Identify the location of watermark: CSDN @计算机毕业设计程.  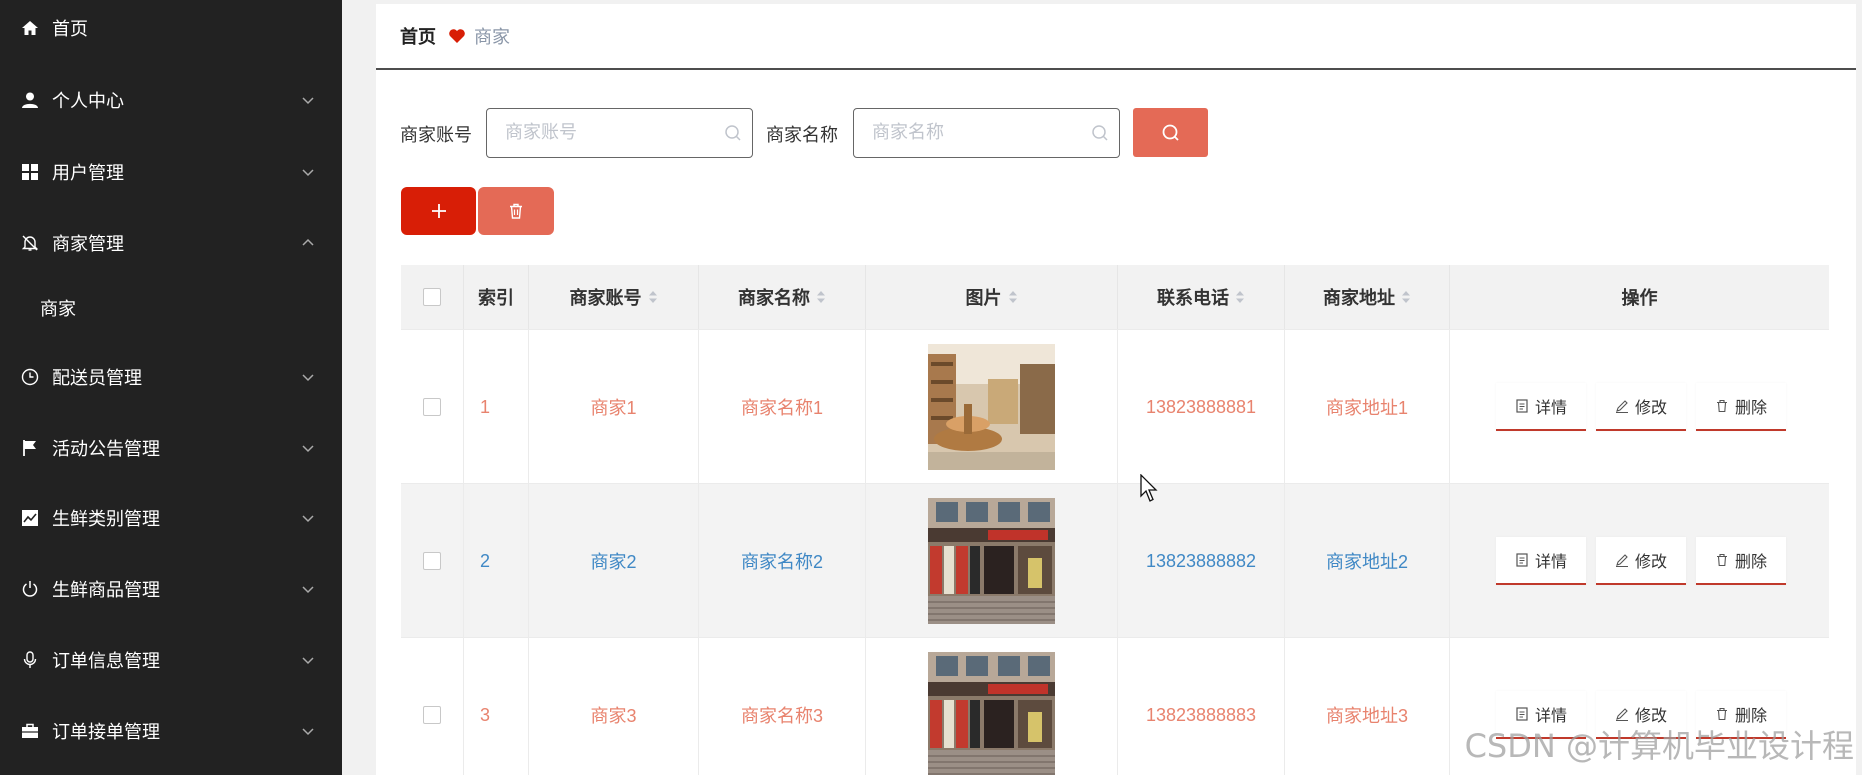
(1659, 746).